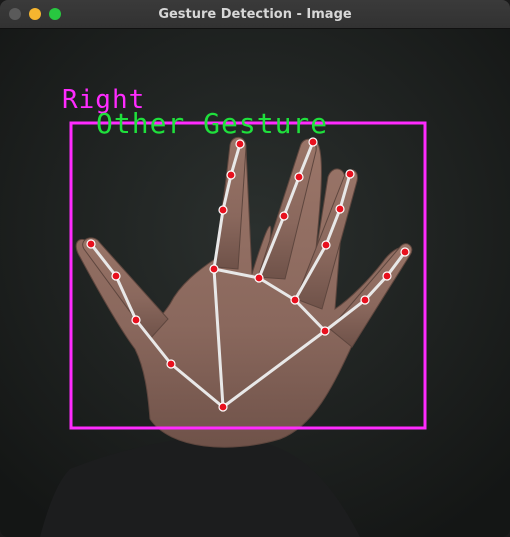 The image size is (510, 537). I want to click on landmark-wrist, so click(223, 407).